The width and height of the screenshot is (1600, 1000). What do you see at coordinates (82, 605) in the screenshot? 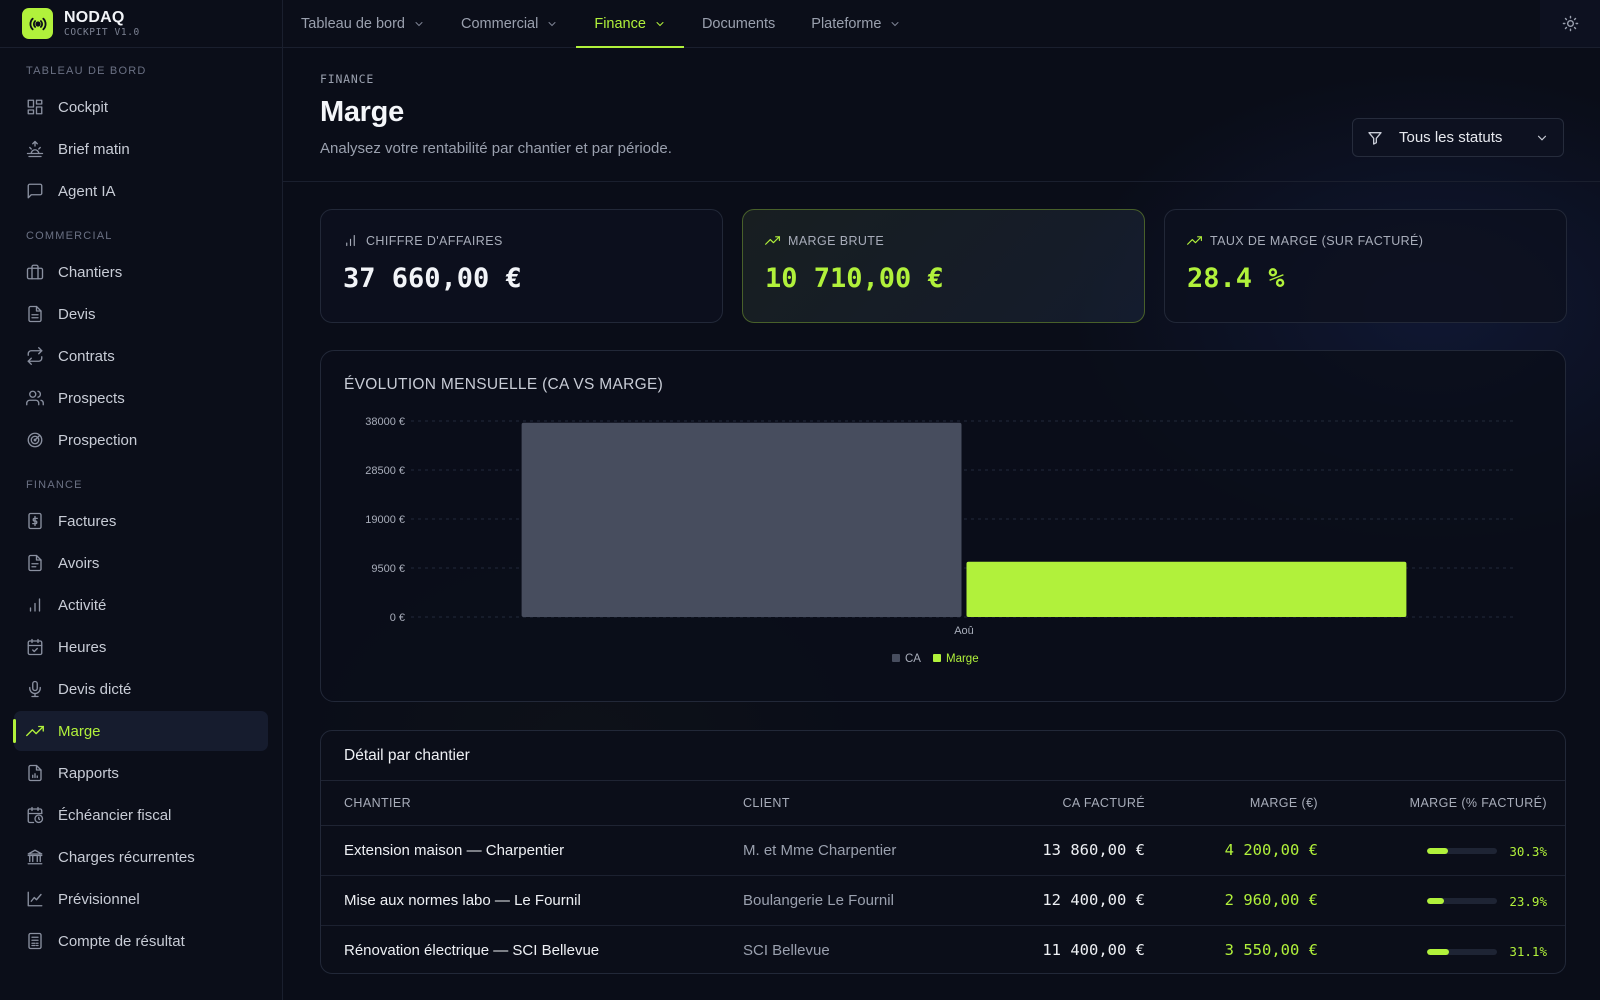
I see `sidebar-item-label: Activité` at bounding box center [82, 605].